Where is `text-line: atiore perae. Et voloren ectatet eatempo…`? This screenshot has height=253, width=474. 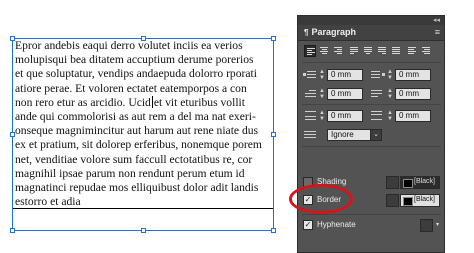 text-line: atiore perae. Et voloren ectatet eatempo… is located at coordinates (131, 88).